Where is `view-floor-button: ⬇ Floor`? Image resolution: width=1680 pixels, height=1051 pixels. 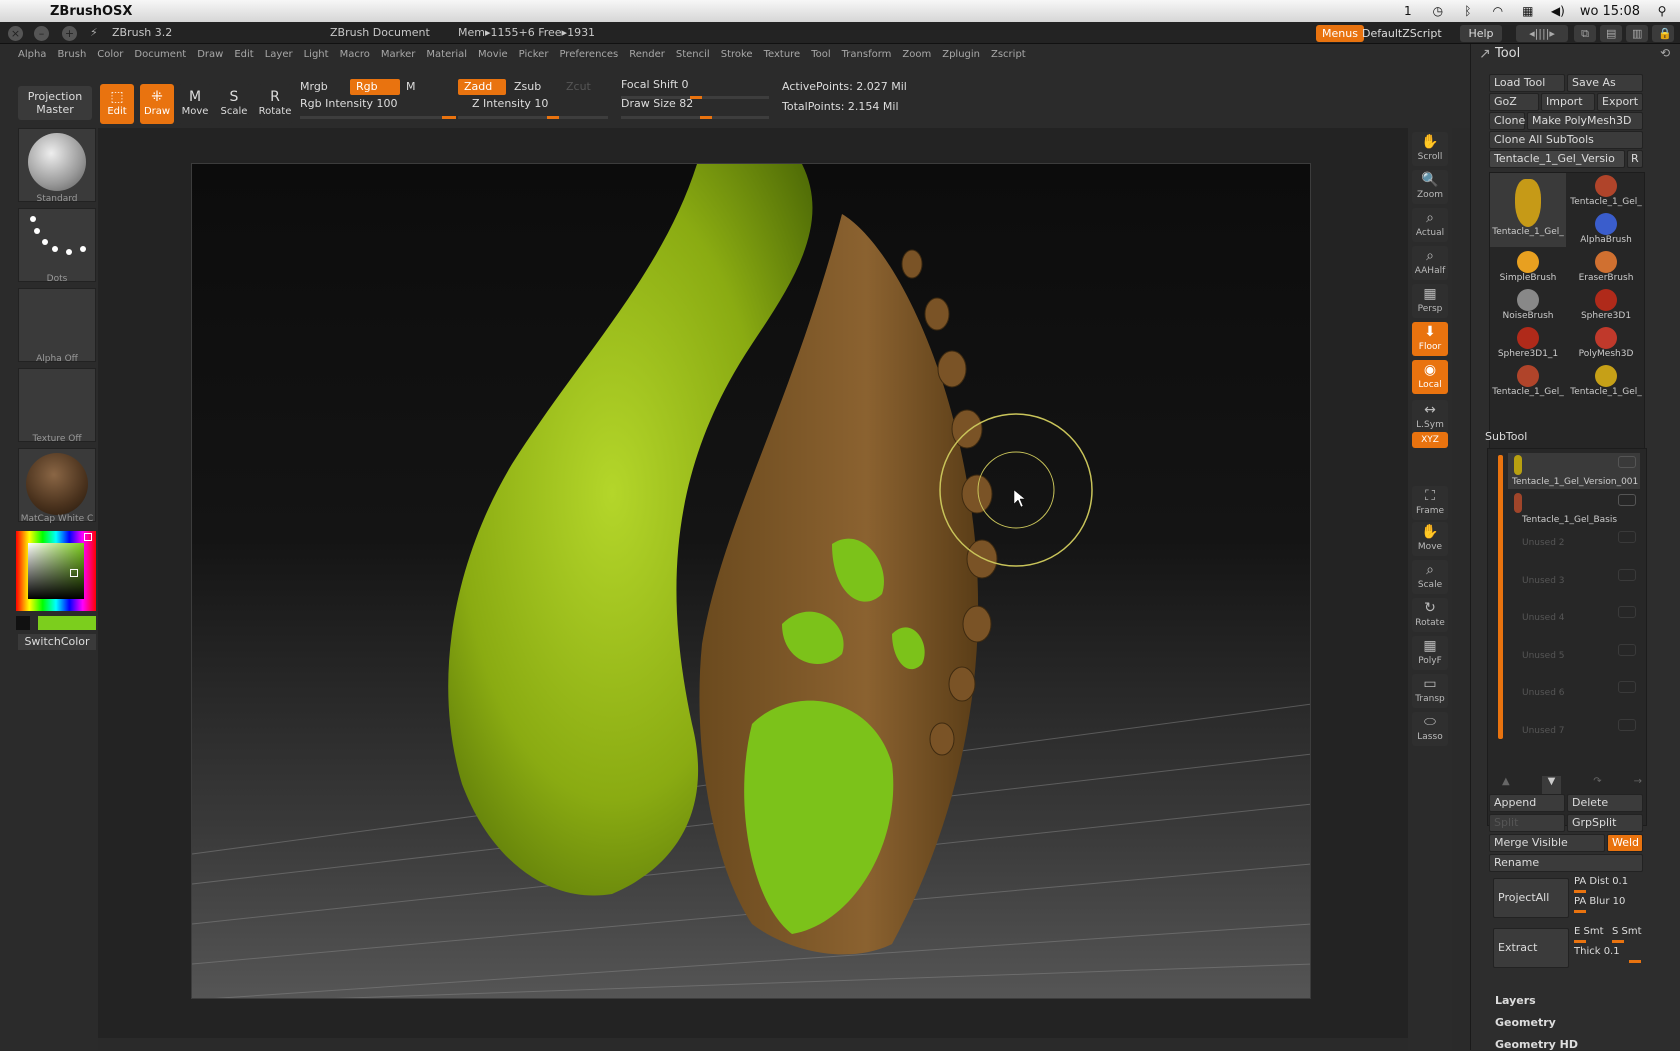
view-floor-button: ⬇ Floor is located at coordinates (1430, 339).